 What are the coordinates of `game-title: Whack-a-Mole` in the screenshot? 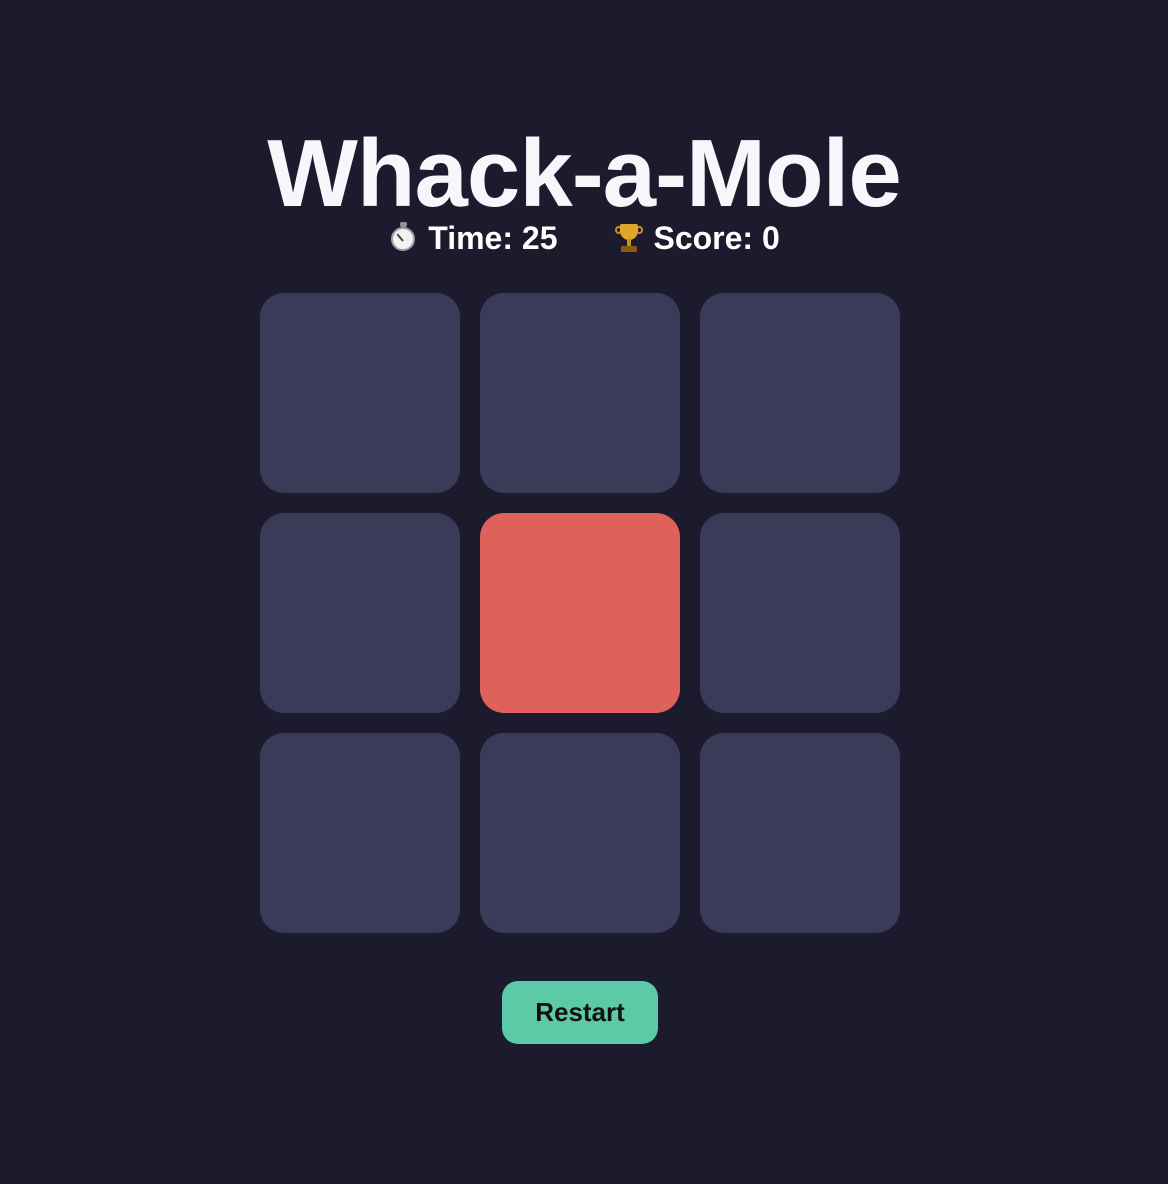 It's located at (584, 174).